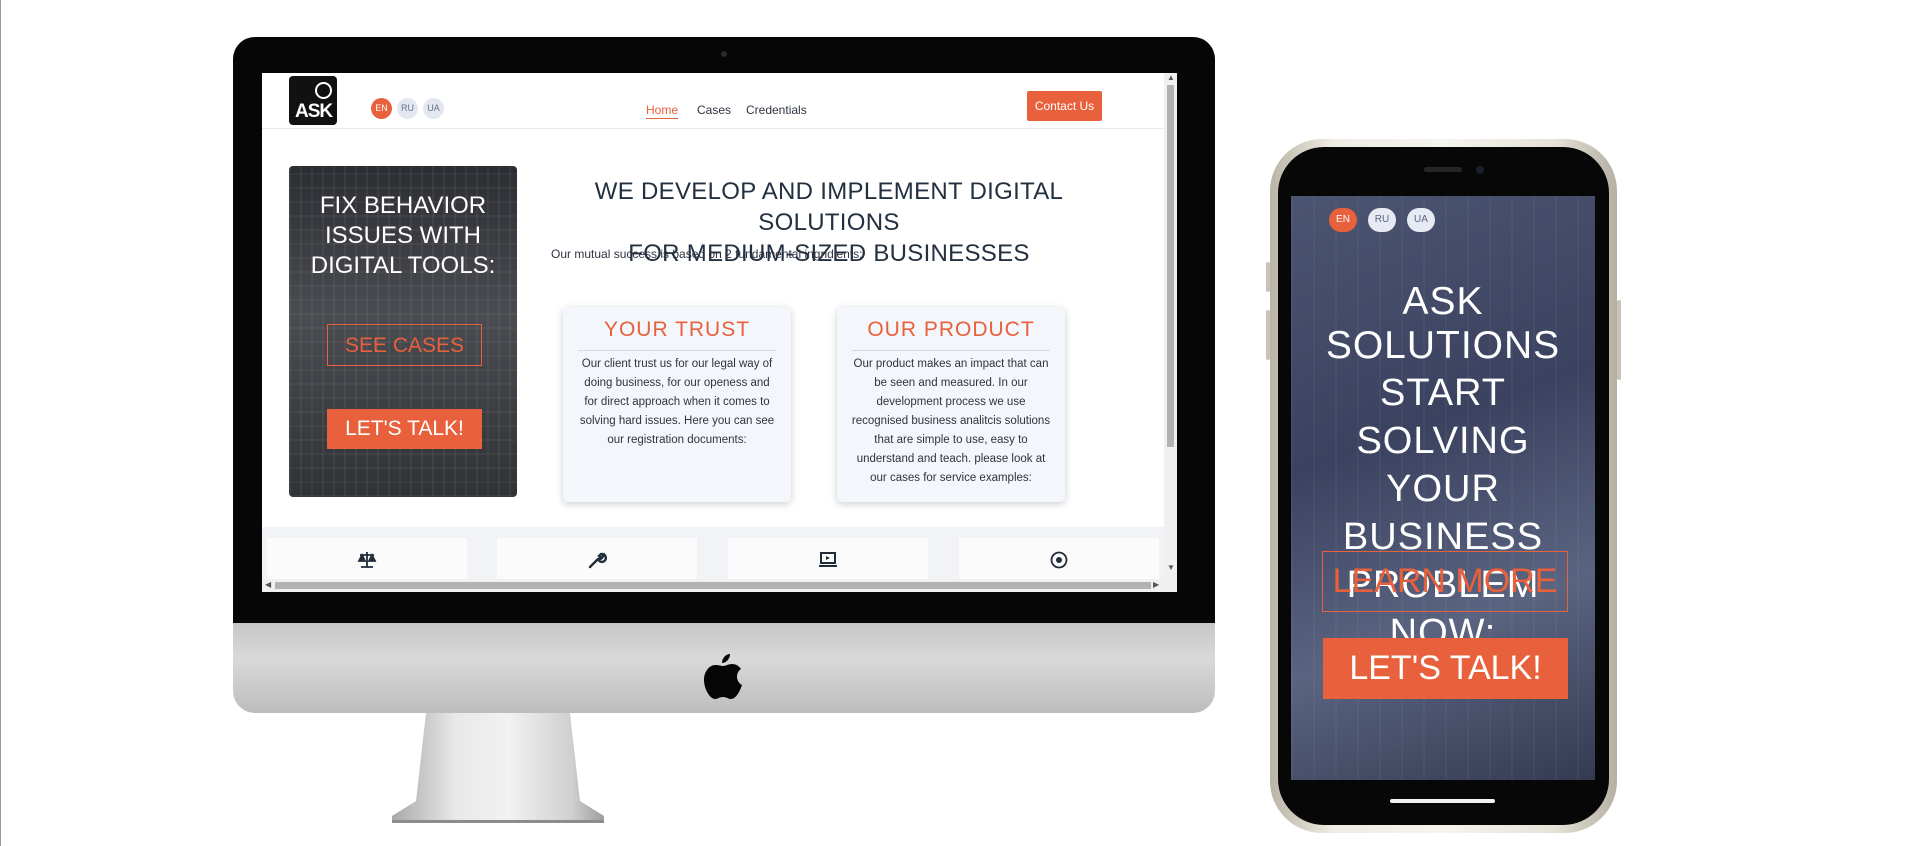 The image size is (1918, 846). I want to click on imac-chin, so click(724, 668).